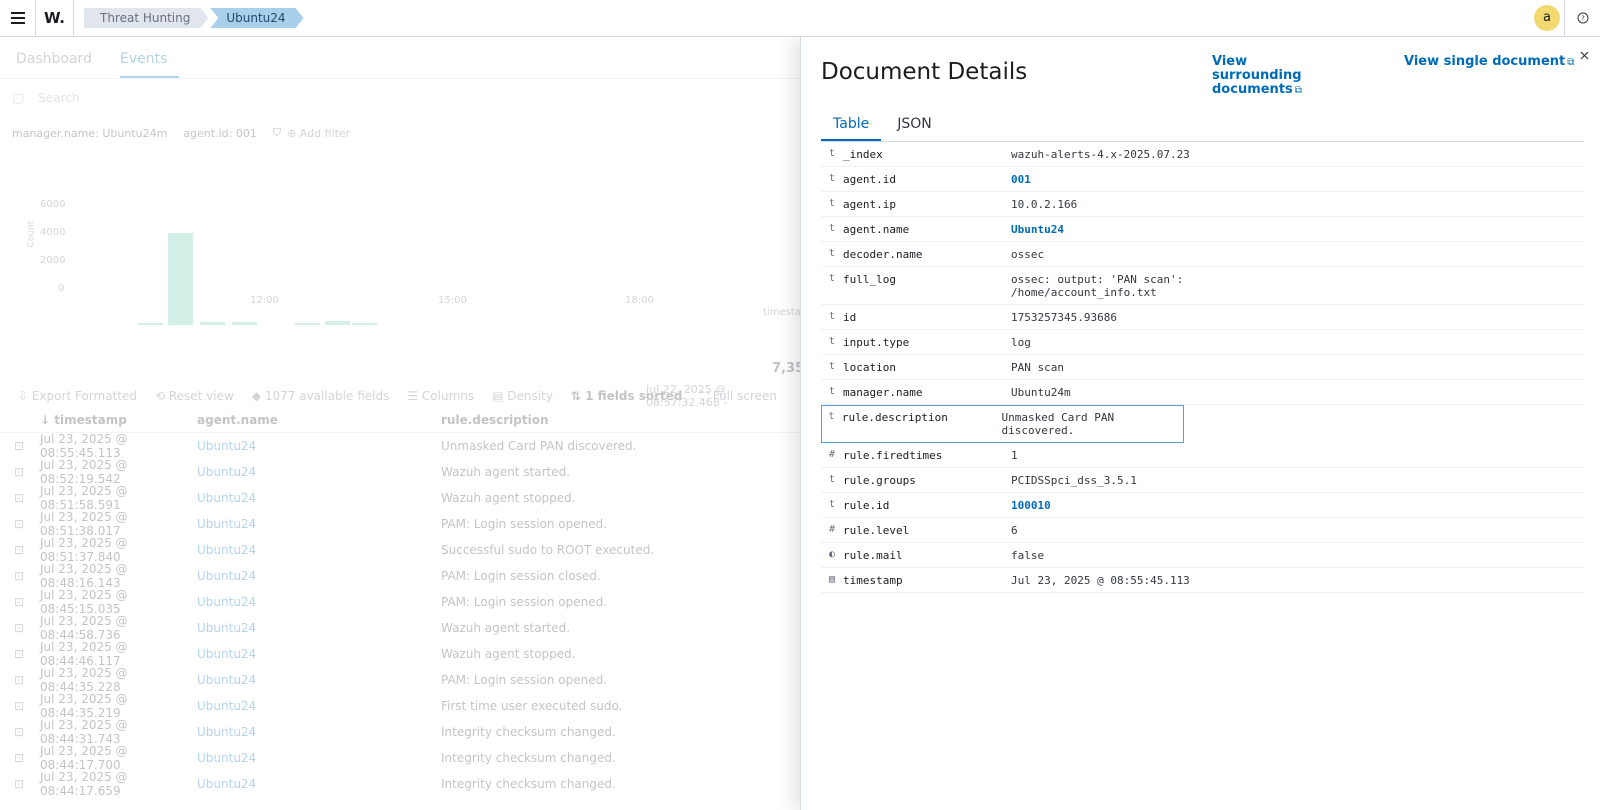 The image size is (1600, 810). I want to click on field-name: decoder.name, so click(883, 254).